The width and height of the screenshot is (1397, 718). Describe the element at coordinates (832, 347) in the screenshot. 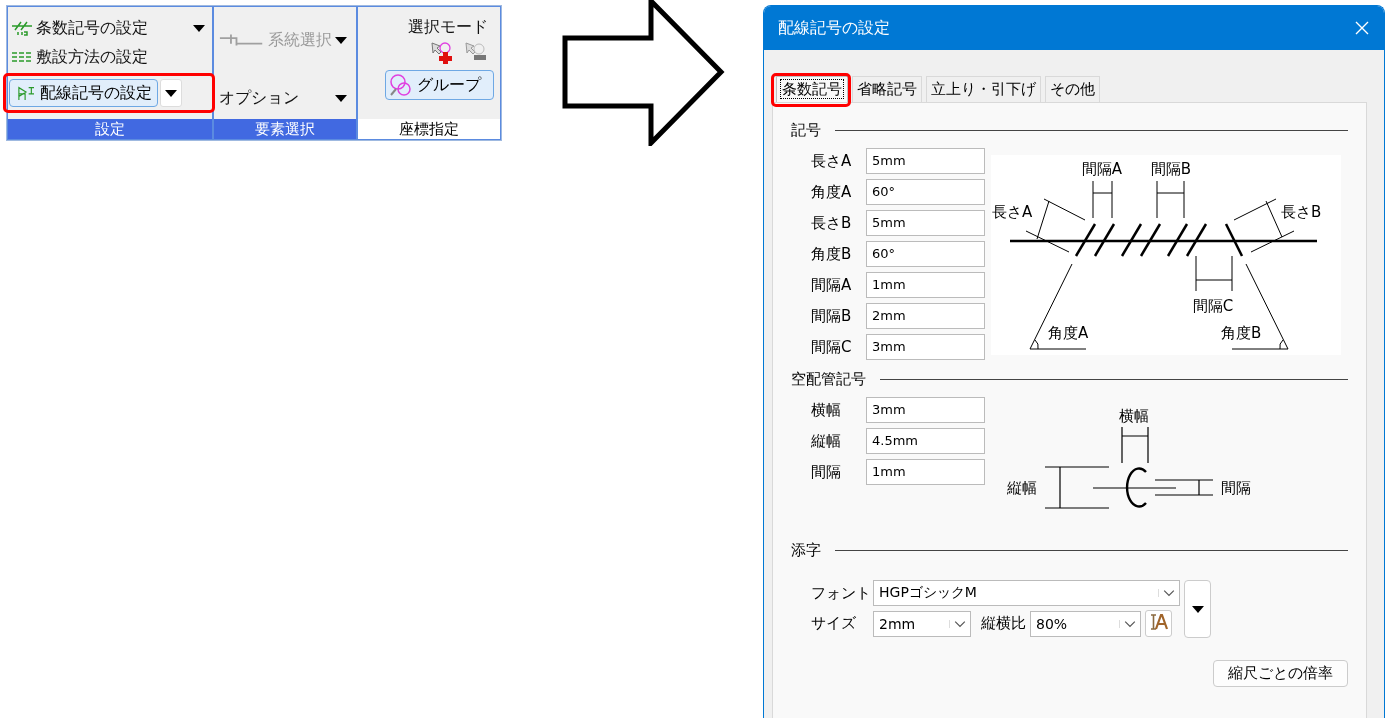

I see `field-label: 間隔C` at that location.